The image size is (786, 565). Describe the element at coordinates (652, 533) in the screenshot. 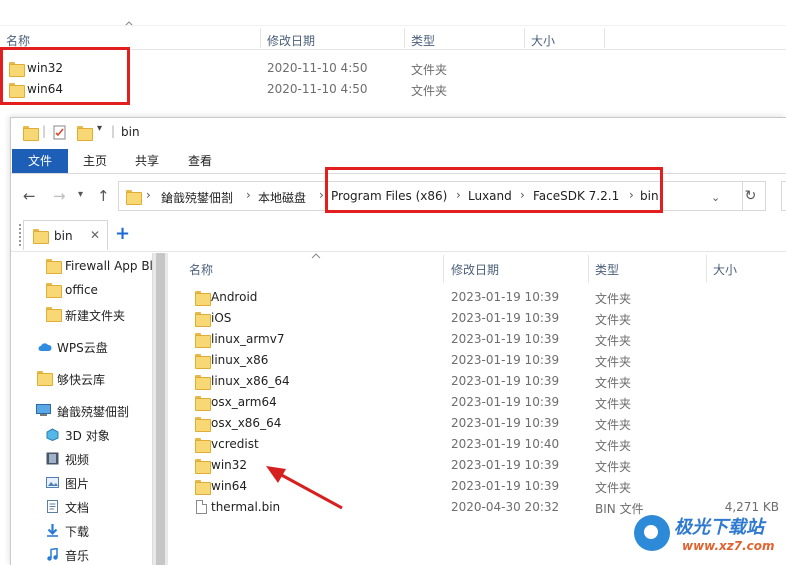

I see `watermark-icon` at that location.